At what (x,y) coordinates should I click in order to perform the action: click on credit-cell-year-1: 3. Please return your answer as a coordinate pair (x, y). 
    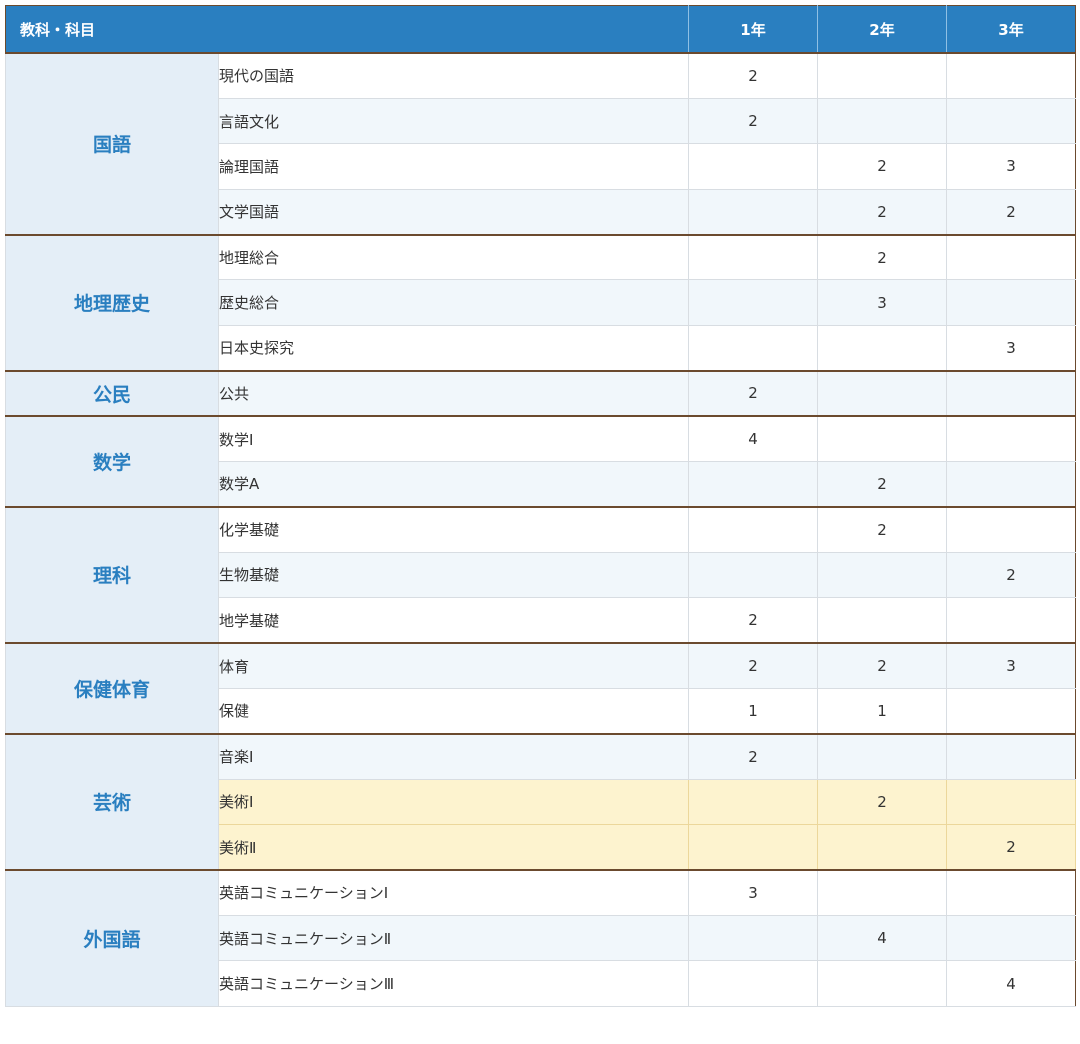
    Looking at the image, I should click on (753, 892).